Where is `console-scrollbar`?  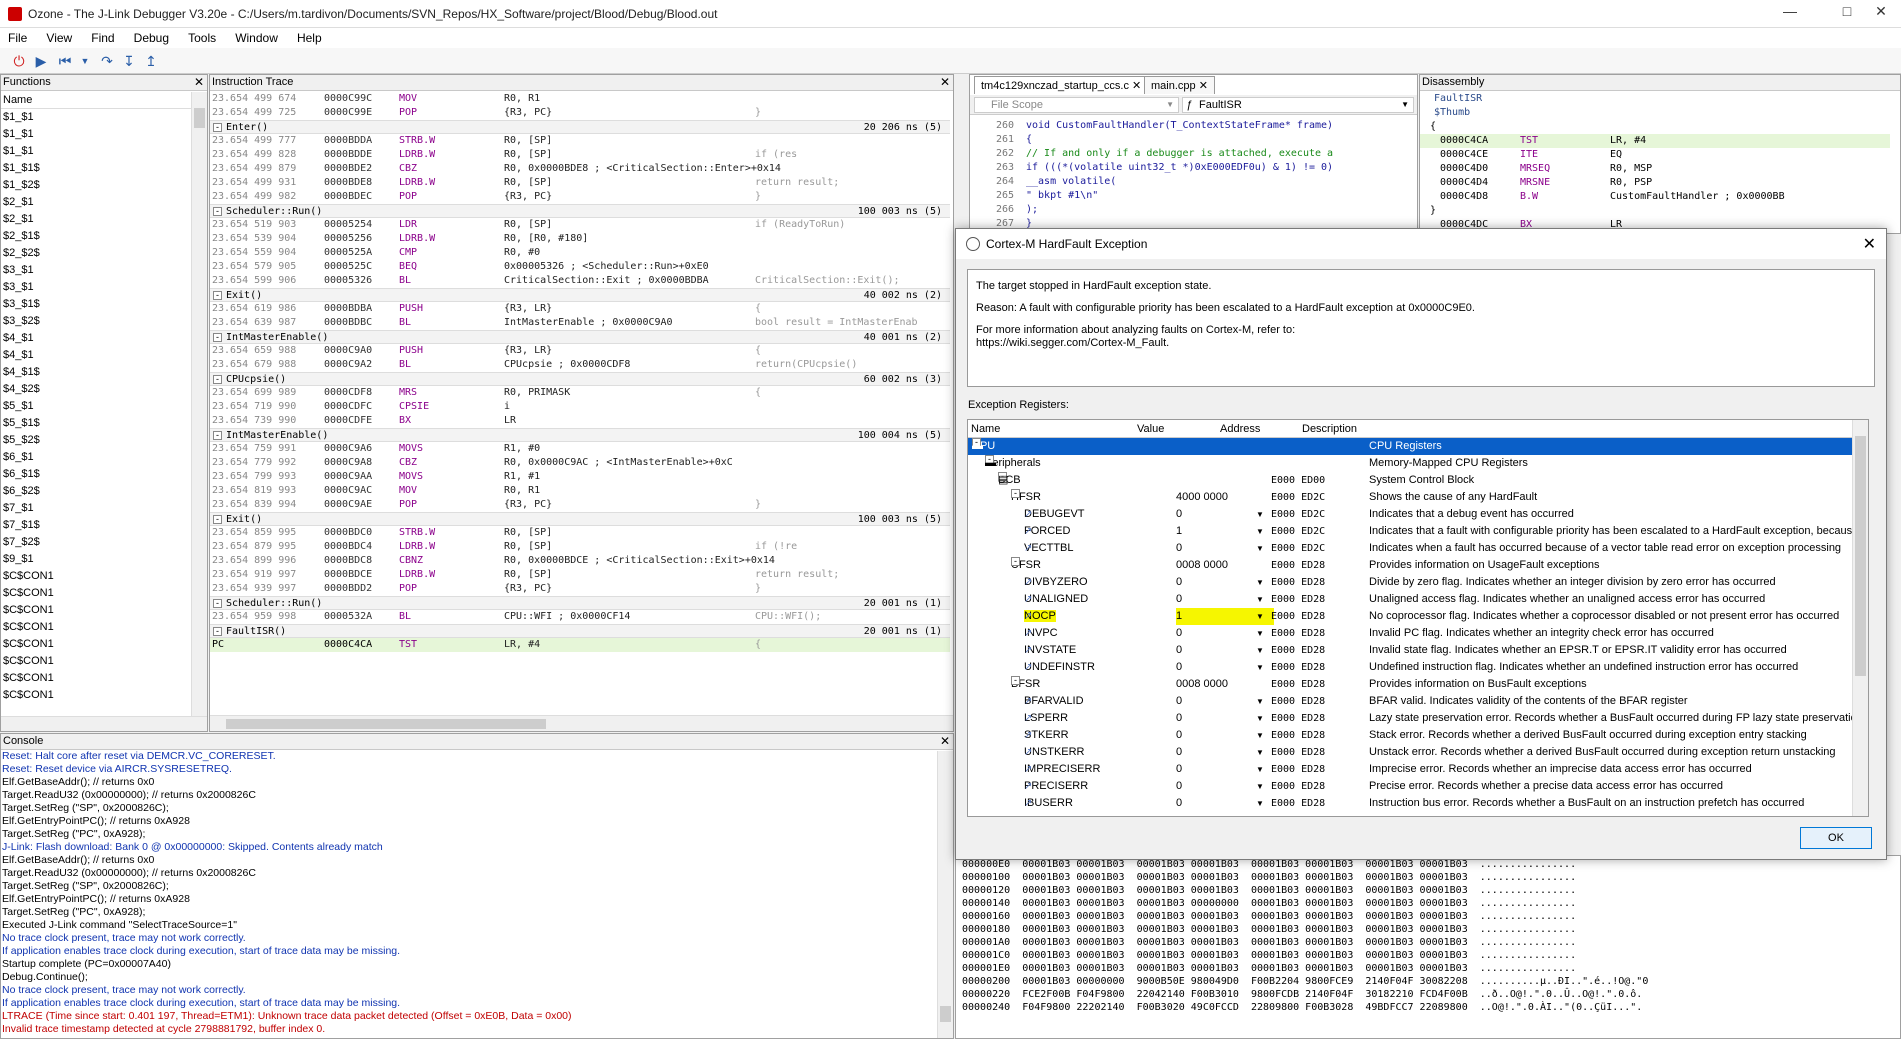 console-scrollbar is located at coordinates (945, 894).